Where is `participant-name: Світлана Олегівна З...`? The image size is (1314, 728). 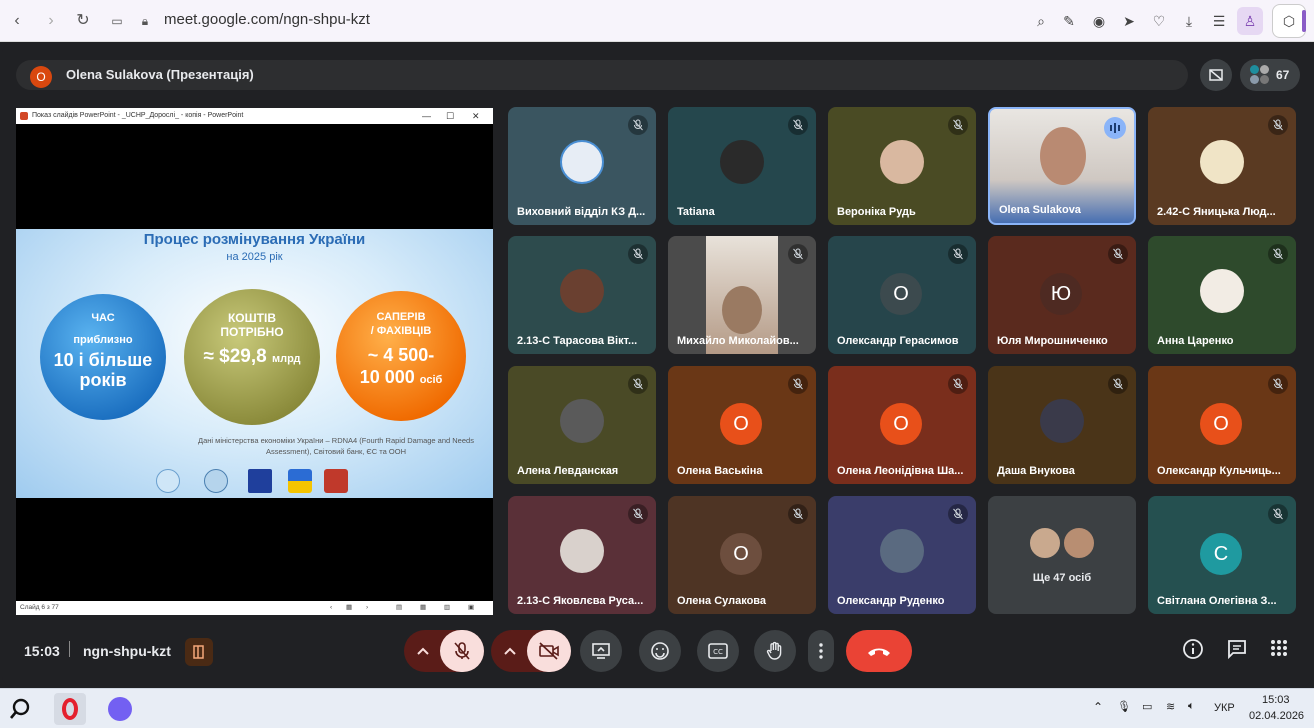
participant-name: Світлана Олегівна З... is located at coordinates (1217, 601).